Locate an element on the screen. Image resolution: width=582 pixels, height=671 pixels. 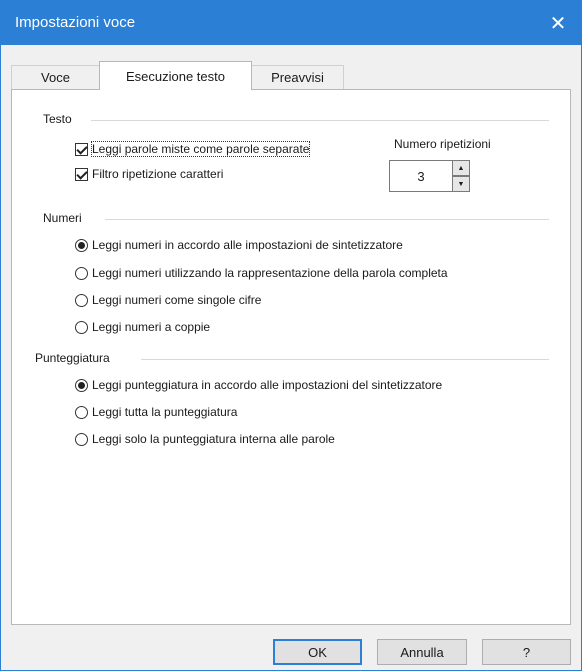
radio-label: Leggi numeri come singole cifre is located at coordinates (177, 300).